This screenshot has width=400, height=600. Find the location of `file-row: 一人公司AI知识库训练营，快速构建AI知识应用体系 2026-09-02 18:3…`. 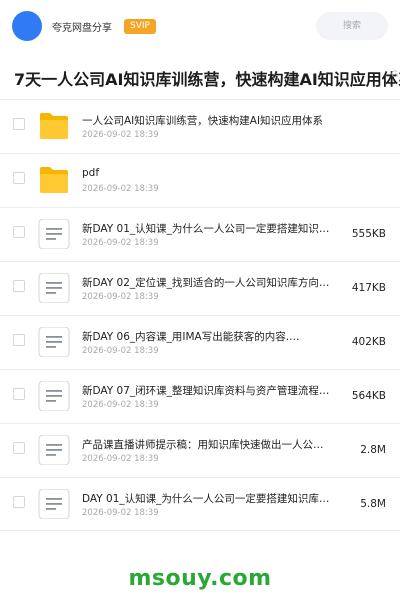

file-row: 一人公司AI知识库训练营，快速构建AI知识应用体系 2026-09-02 18:3… is located at coordinates (200, 126).